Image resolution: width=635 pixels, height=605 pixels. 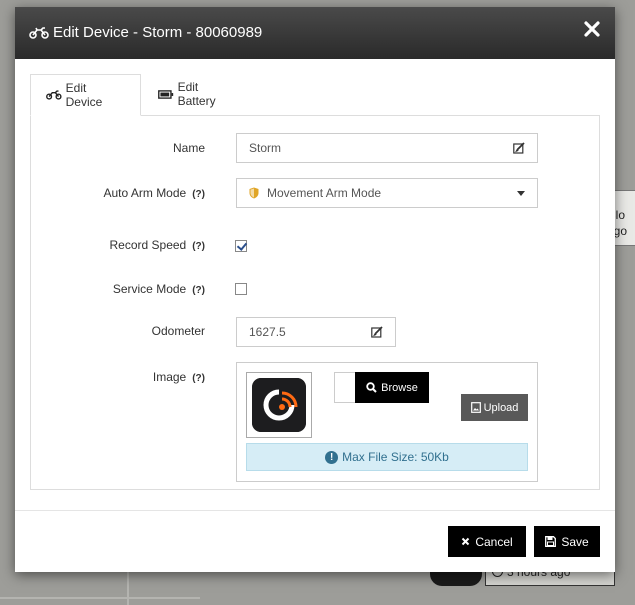 What do you see at coordinates (158, 32) in the screenshot?
I see `modal-title-text: Edit Device - Storm - 80060989` at bounding box center [158, 32].